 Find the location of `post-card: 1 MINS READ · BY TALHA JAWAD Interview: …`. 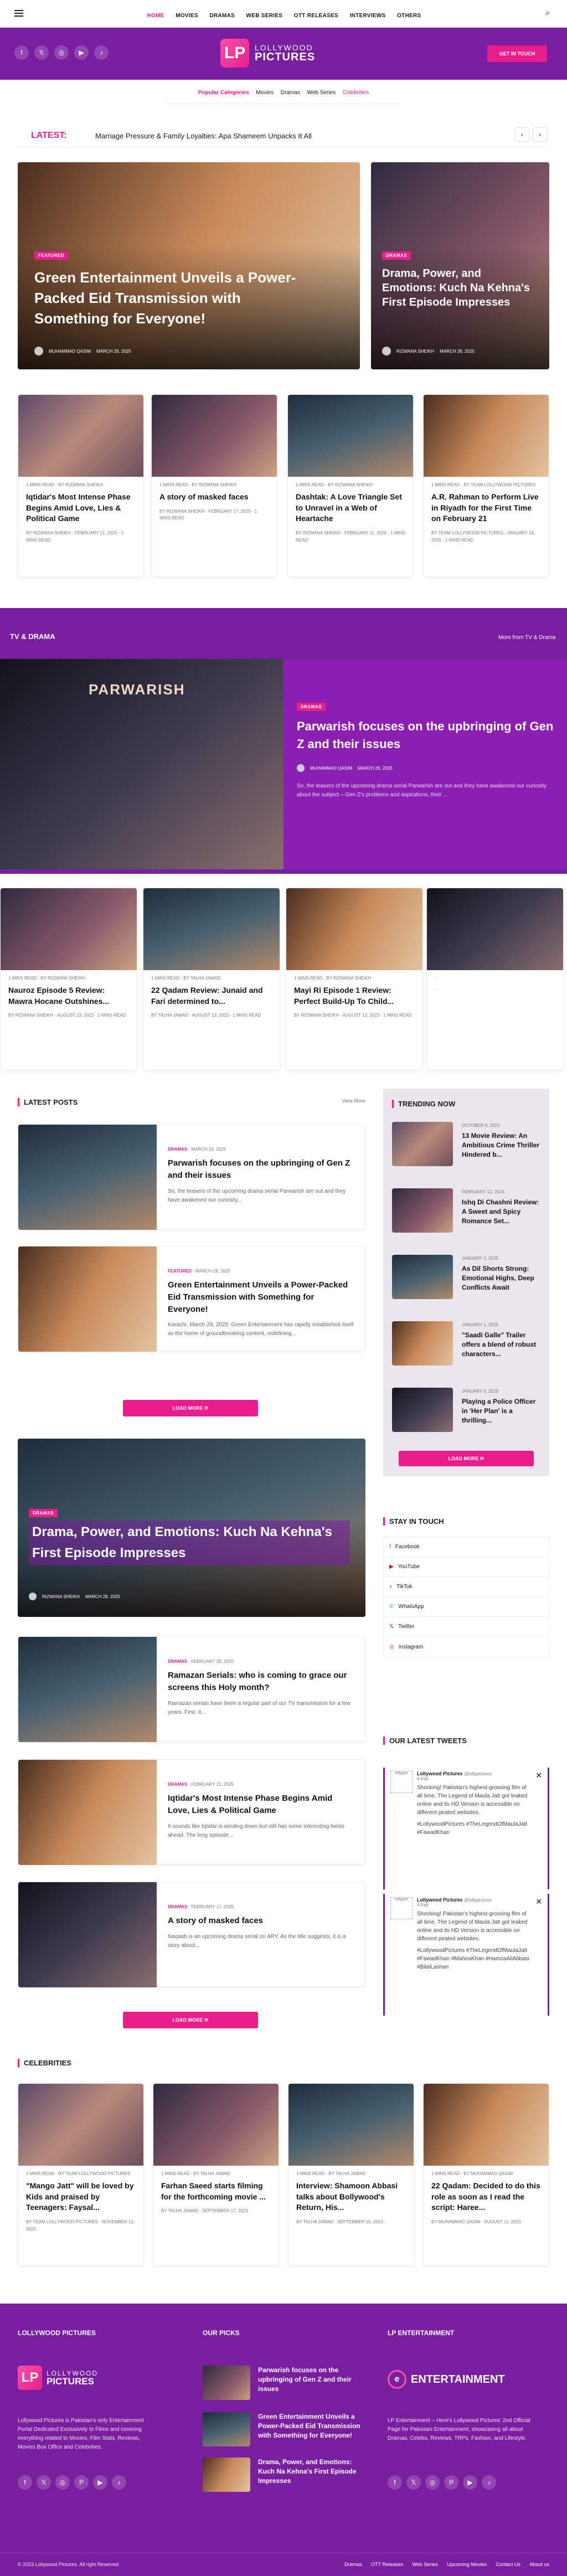

post-card: 1 MINS READ · BY TALHA JAWAD Interview: … is located at coordinates (351, 2174).